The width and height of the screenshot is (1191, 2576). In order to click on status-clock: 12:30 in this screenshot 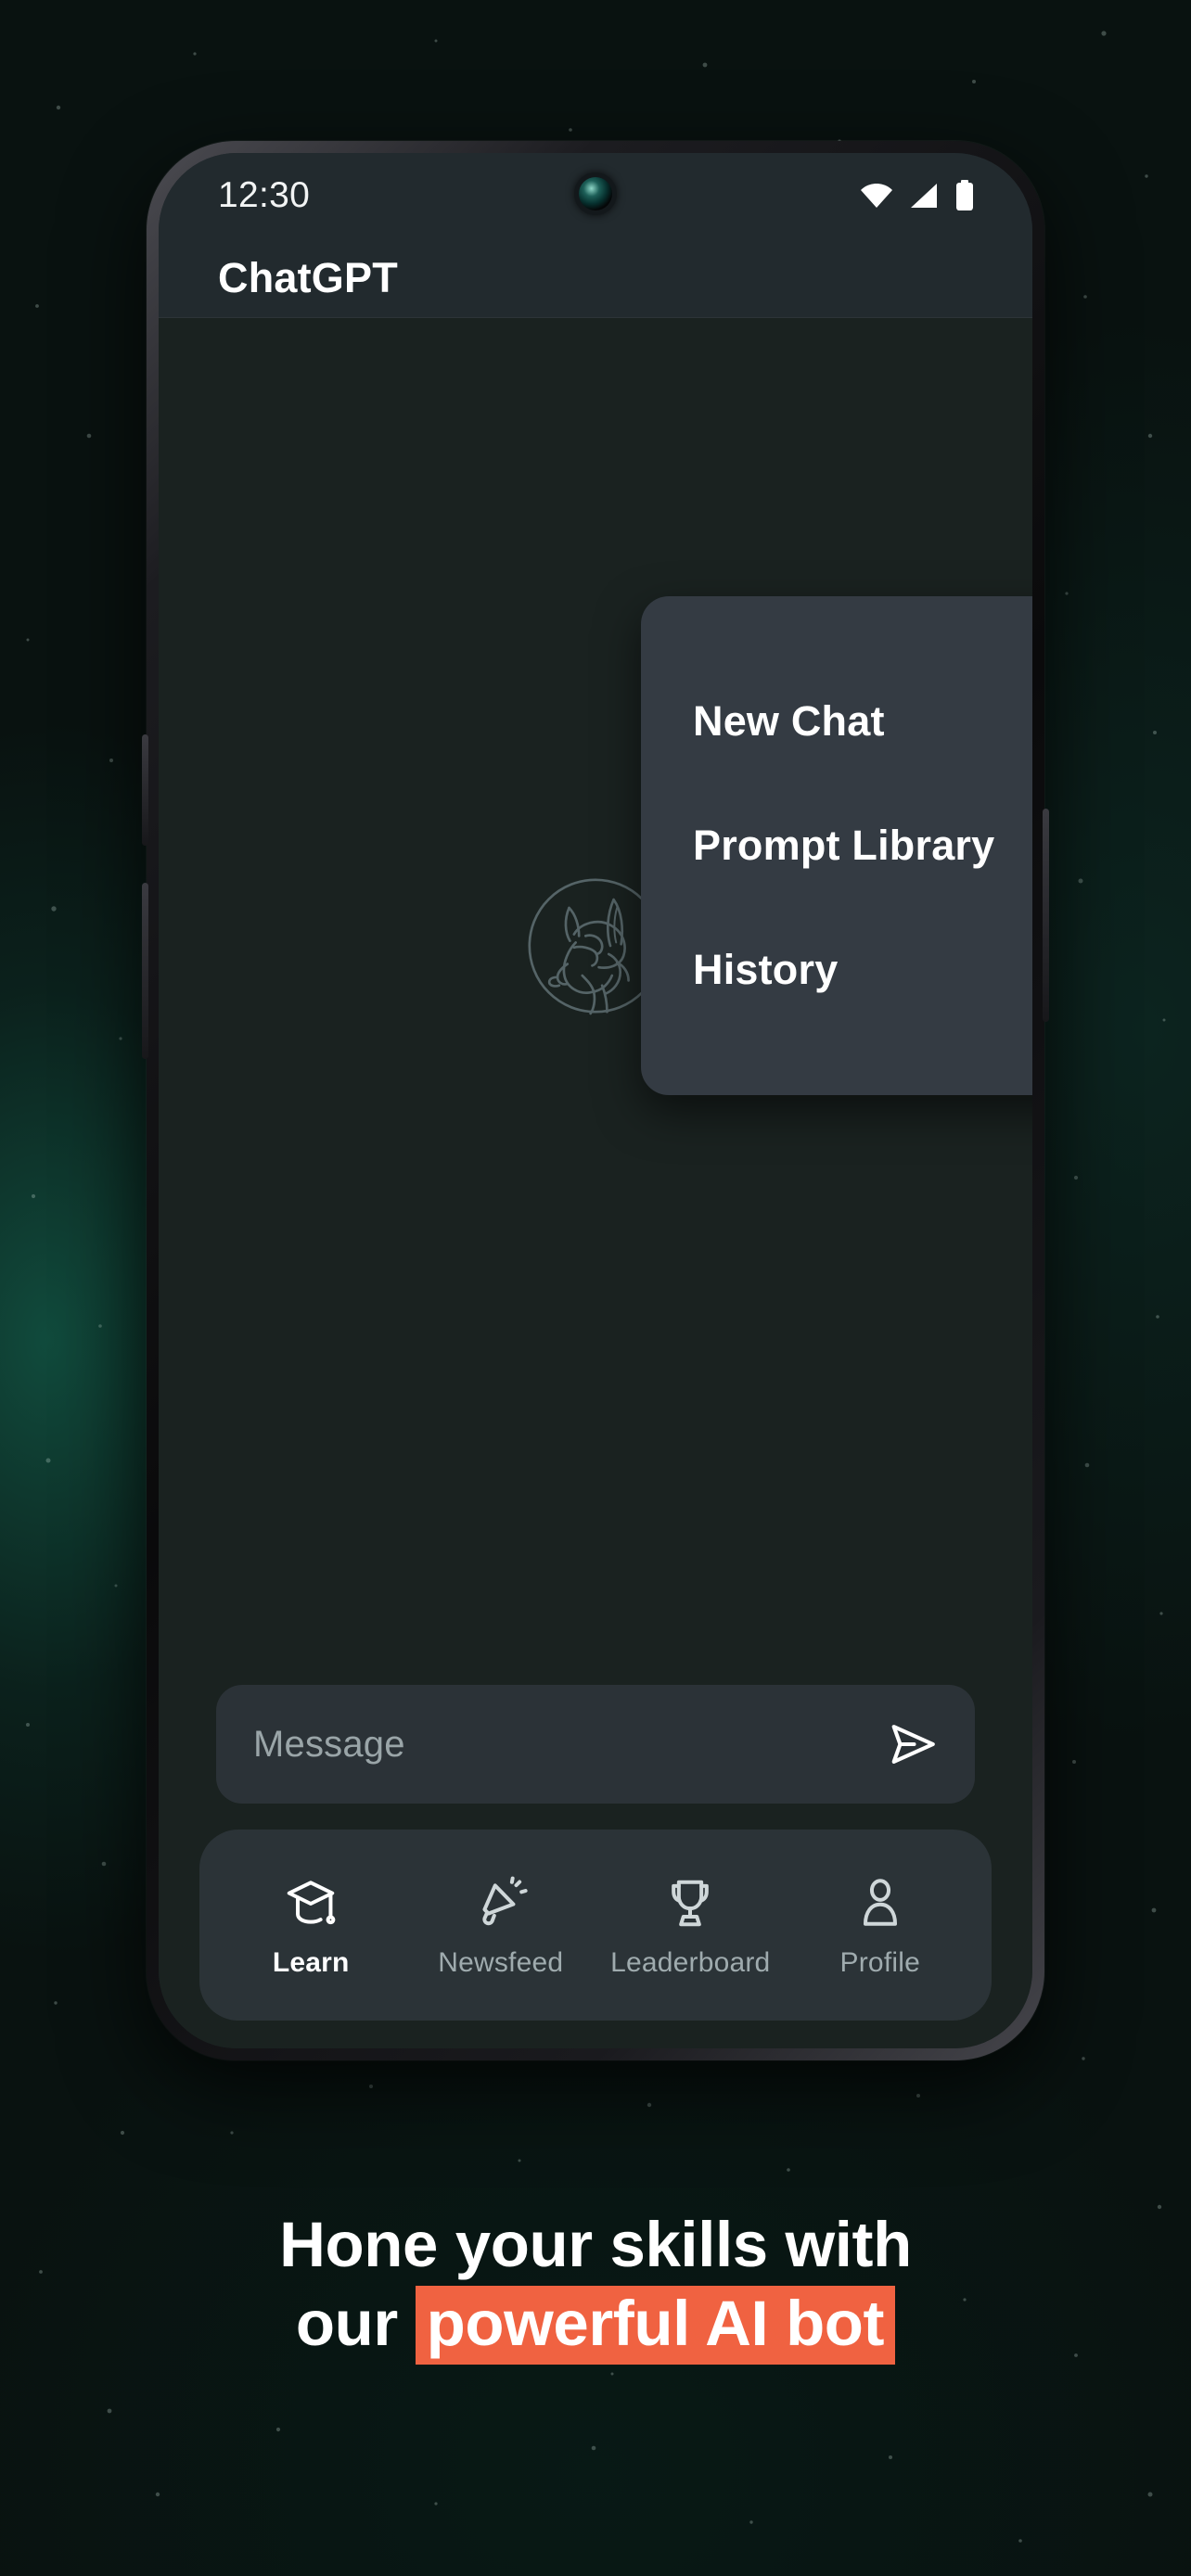, I will do `click(264, 195)`.